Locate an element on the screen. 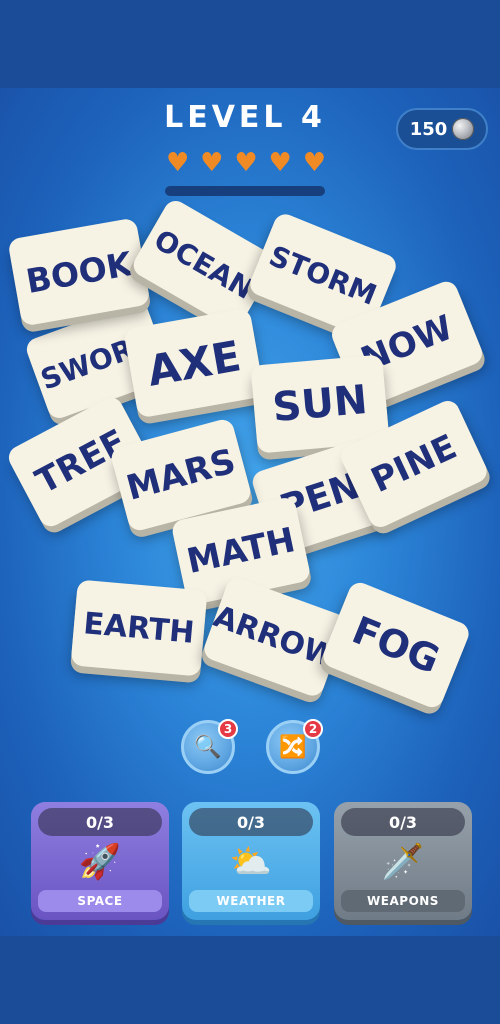 This screenshot has height=1024, width=500. coin-counter: 150 is located at coordinates (442, 129).